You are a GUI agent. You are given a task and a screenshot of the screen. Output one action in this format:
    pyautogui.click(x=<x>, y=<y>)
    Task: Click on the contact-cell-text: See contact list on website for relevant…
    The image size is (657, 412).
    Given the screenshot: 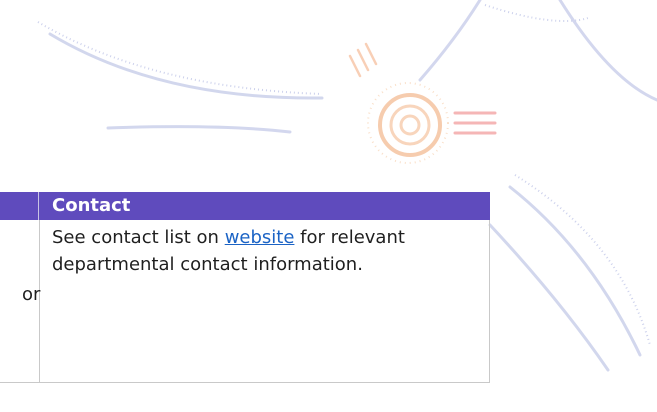 What is the action you would take?
    pyautogui.click(x=262, y=251)
    